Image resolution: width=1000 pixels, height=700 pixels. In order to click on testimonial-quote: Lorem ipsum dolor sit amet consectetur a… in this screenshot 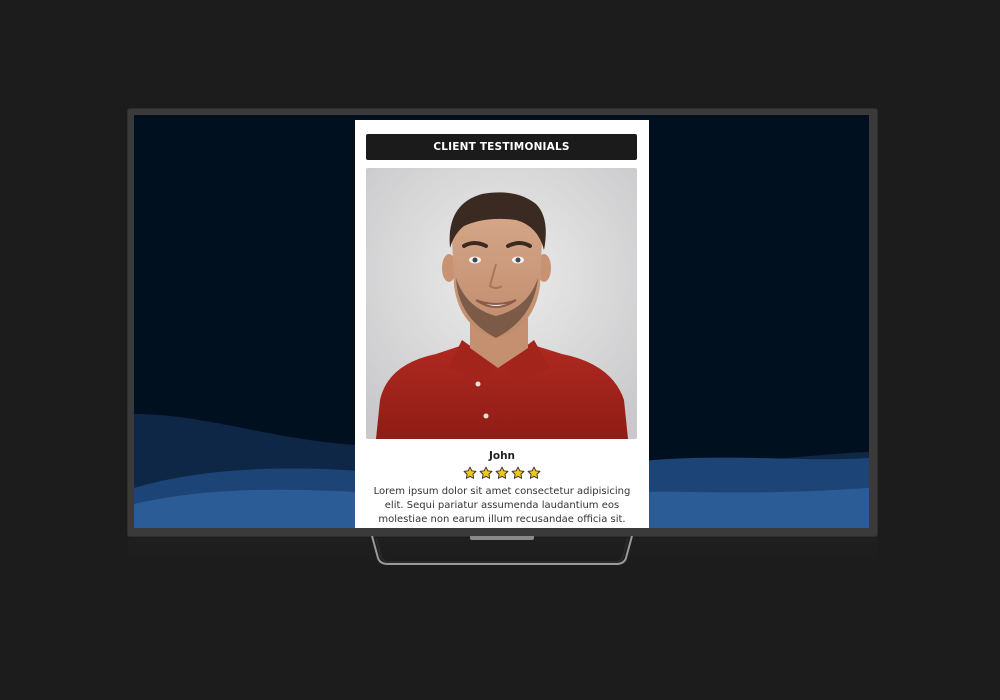, I will do `click(502, 505)`.